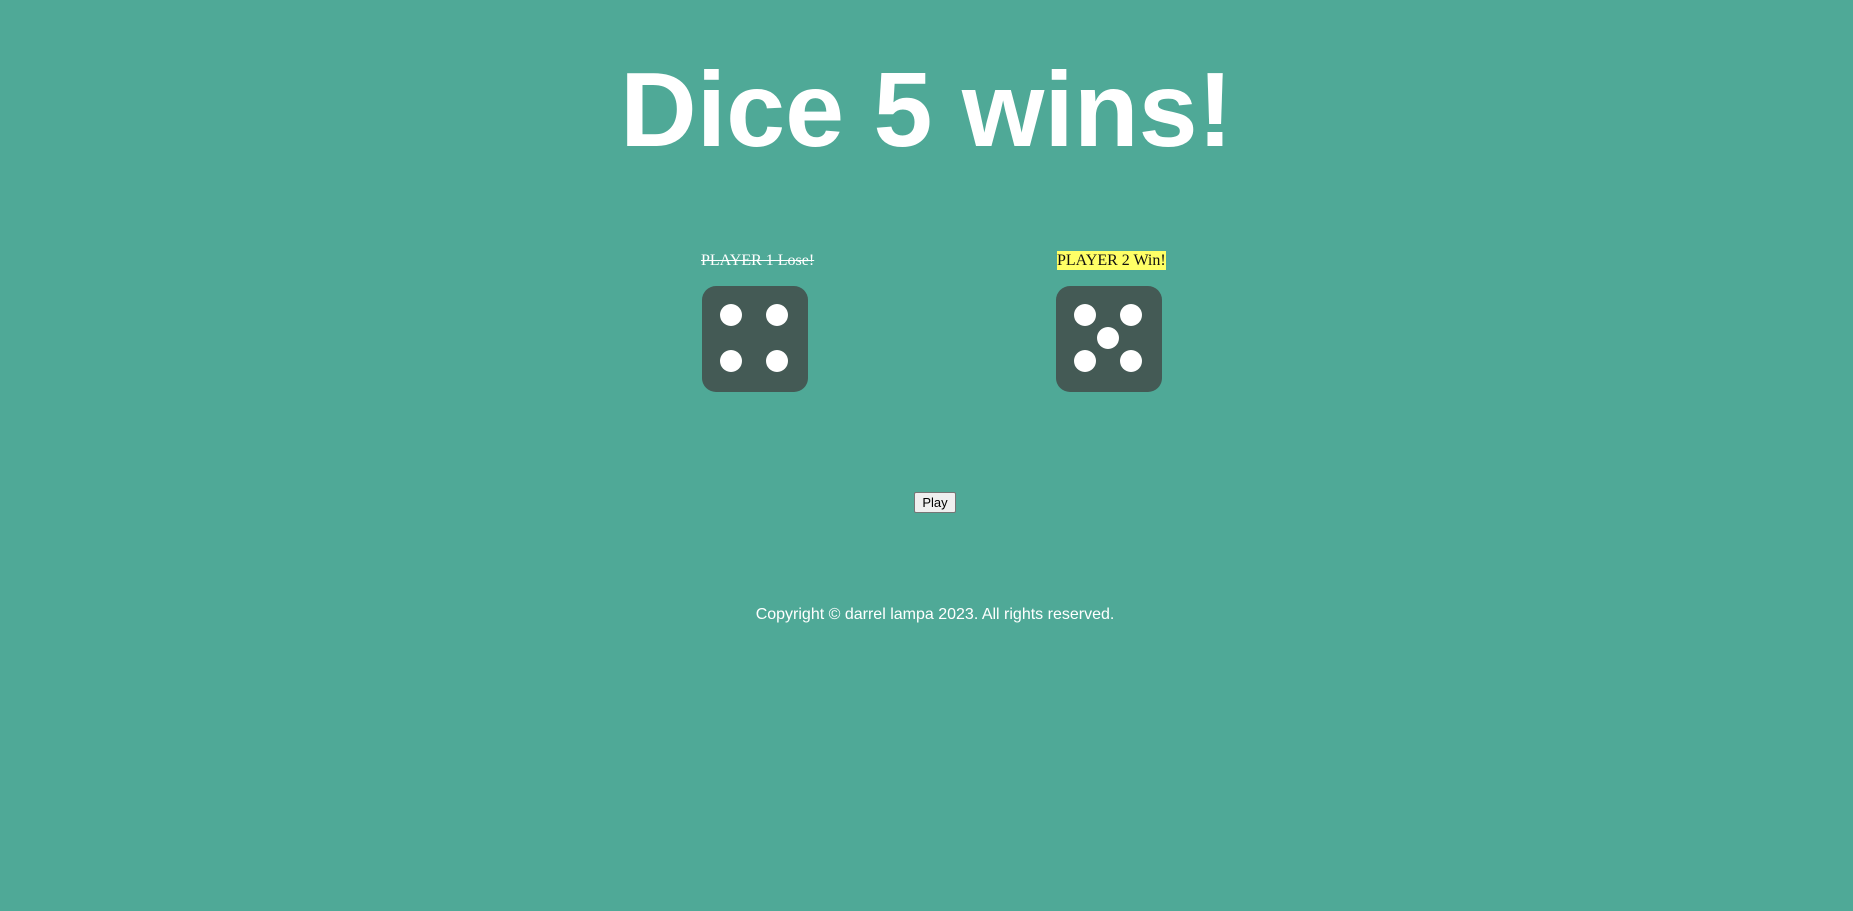 Image resolution: width=1853 pixels, height=911 pixels. I want to click on page-title: Dice 5 wins!, so click(926, 110).